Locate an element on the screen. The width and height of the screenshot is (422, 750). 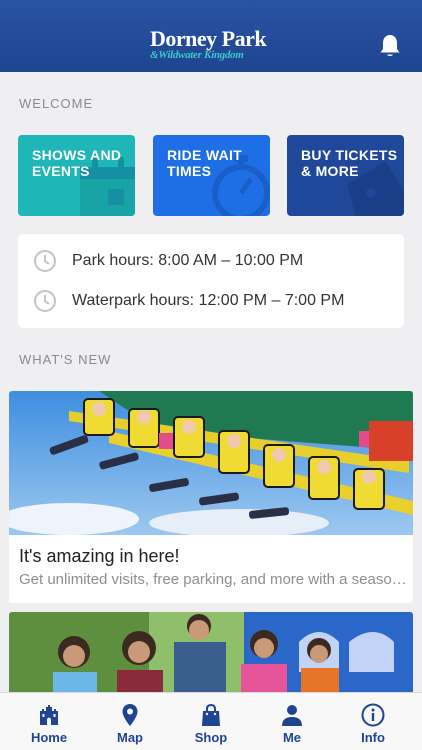
news-card-title: It's amazing in here! is located at coordinates (99, 556).